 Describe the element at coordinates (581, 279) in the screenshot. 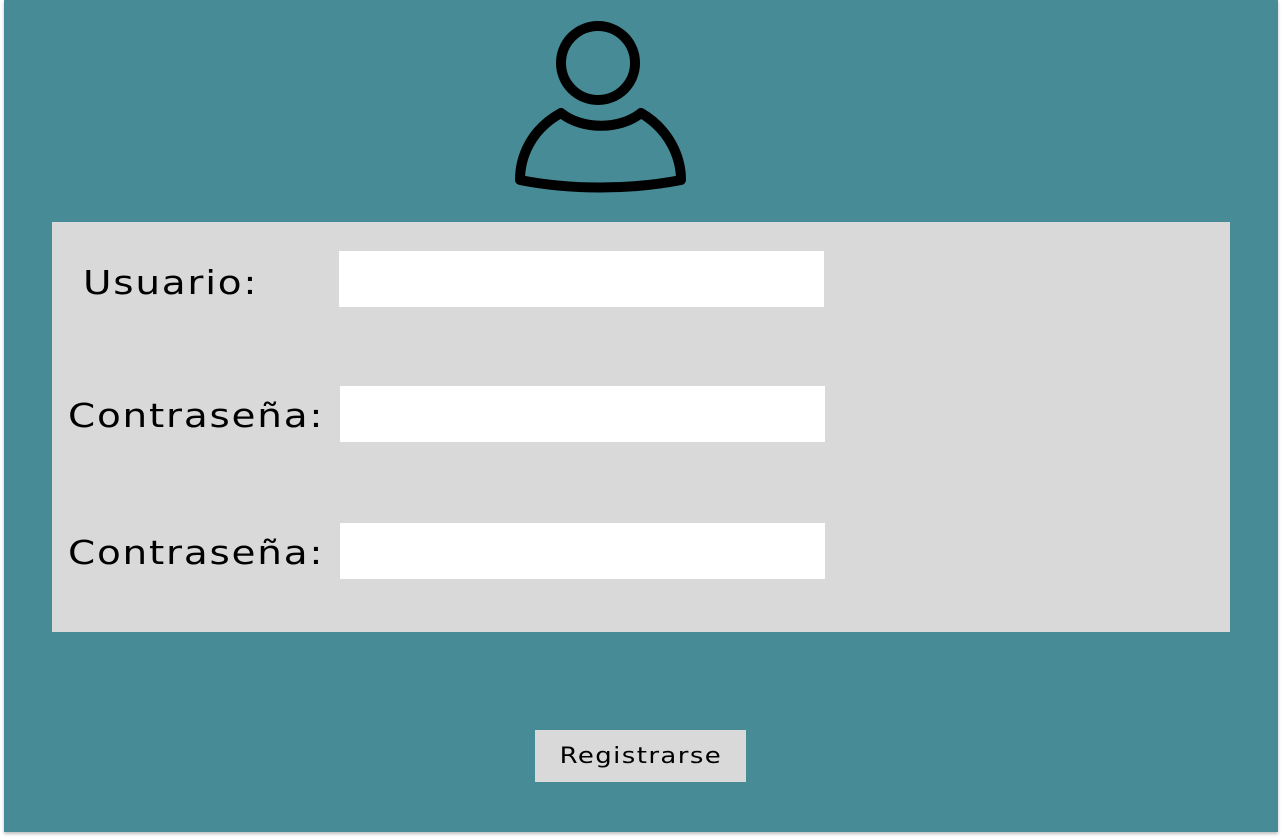

I see `username-input` at that location.